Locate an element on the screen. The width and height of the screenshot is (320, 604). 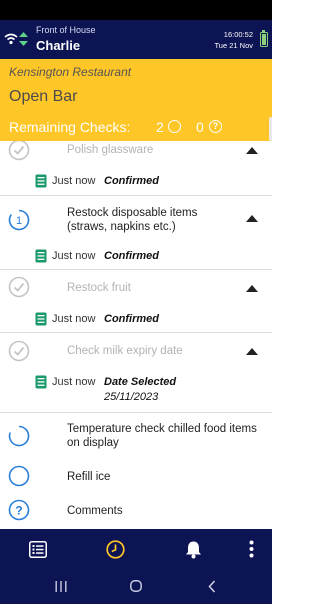
task-title: Refill ice is located at coordinates (89, 477).